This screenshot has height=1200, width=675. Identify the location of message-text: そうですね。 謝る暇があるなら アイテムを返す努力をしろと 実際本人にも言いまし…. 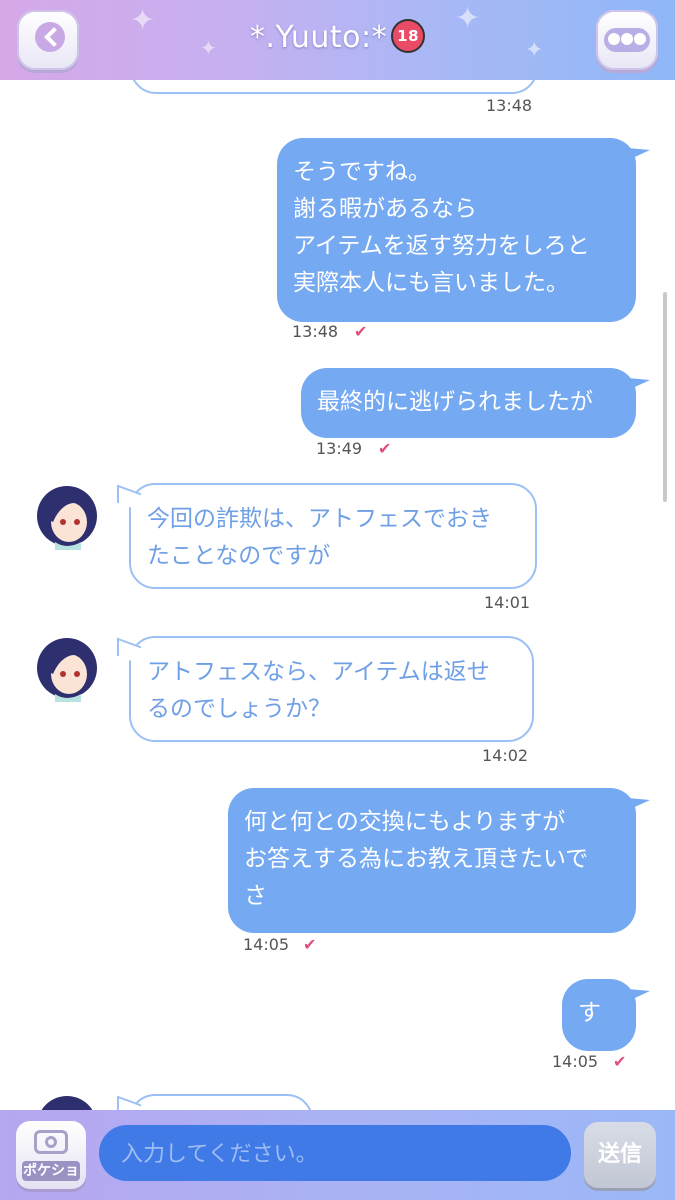
(441, 227).